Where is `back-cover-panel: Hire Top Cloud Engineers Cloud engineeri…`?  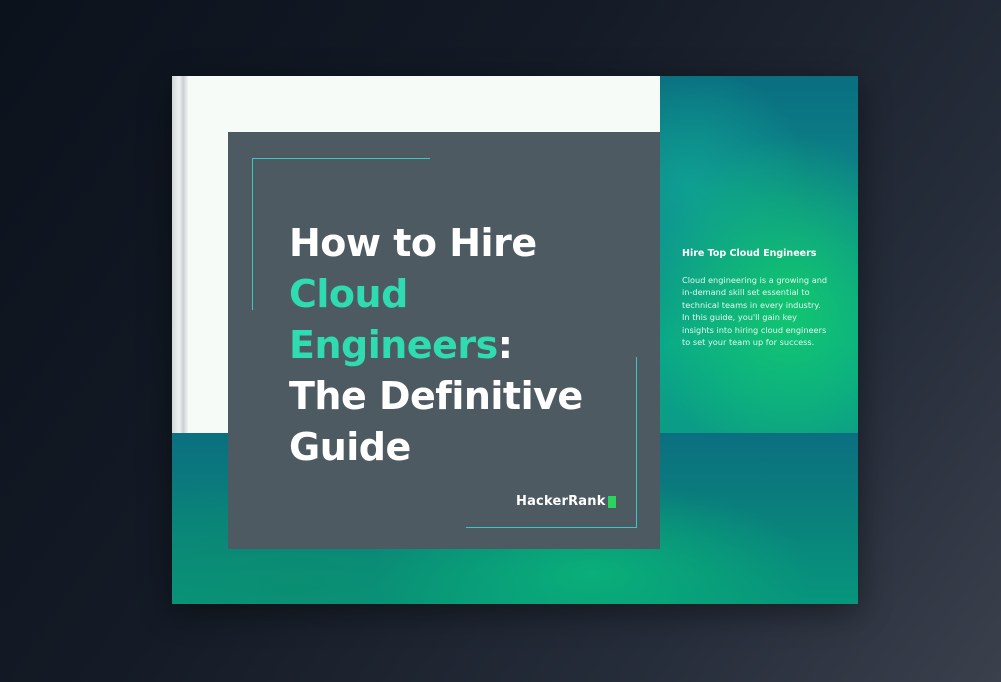 back-cover-panel: Hire Top Cloud Engineers Cloud engineeri… is located at coordinates (759, 254).